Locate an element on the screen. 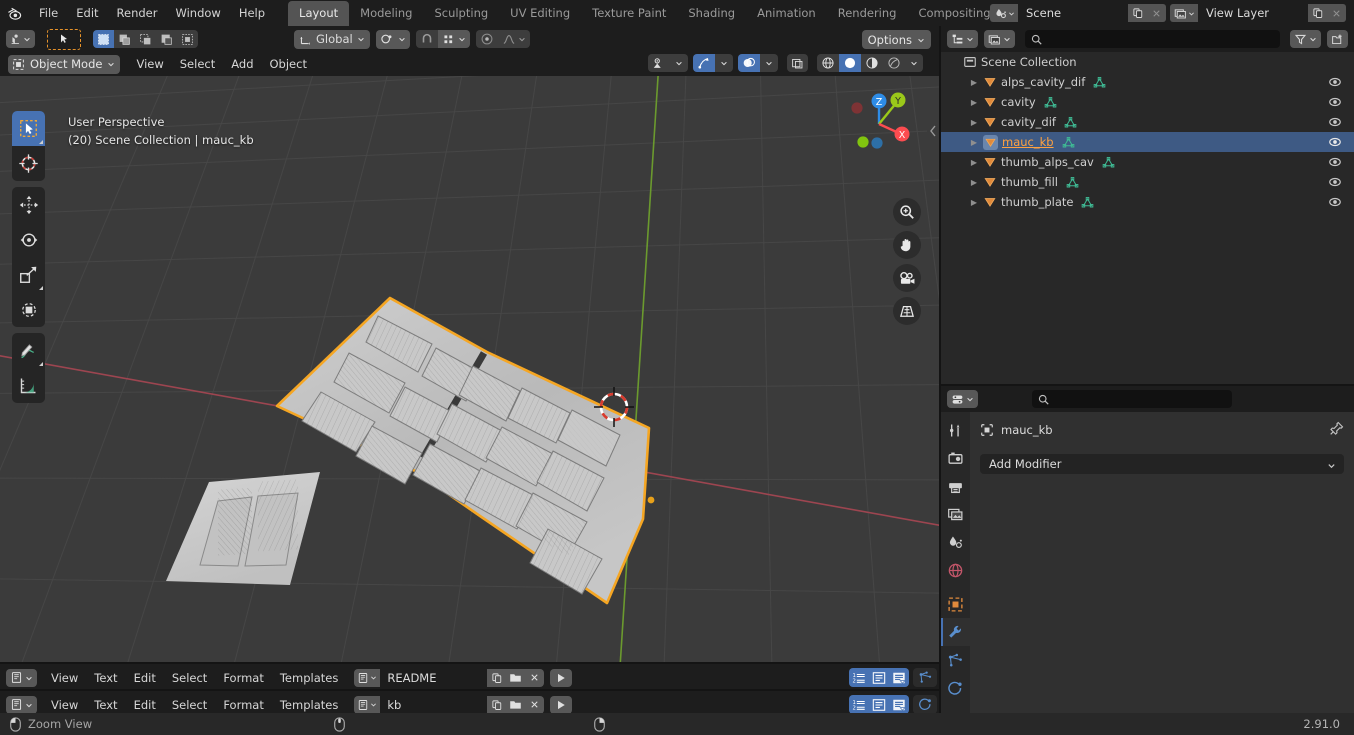 Image resolution: width=1354 pixels, height=735 pixels. gizmo-selector is located at coordinates (713, 63).